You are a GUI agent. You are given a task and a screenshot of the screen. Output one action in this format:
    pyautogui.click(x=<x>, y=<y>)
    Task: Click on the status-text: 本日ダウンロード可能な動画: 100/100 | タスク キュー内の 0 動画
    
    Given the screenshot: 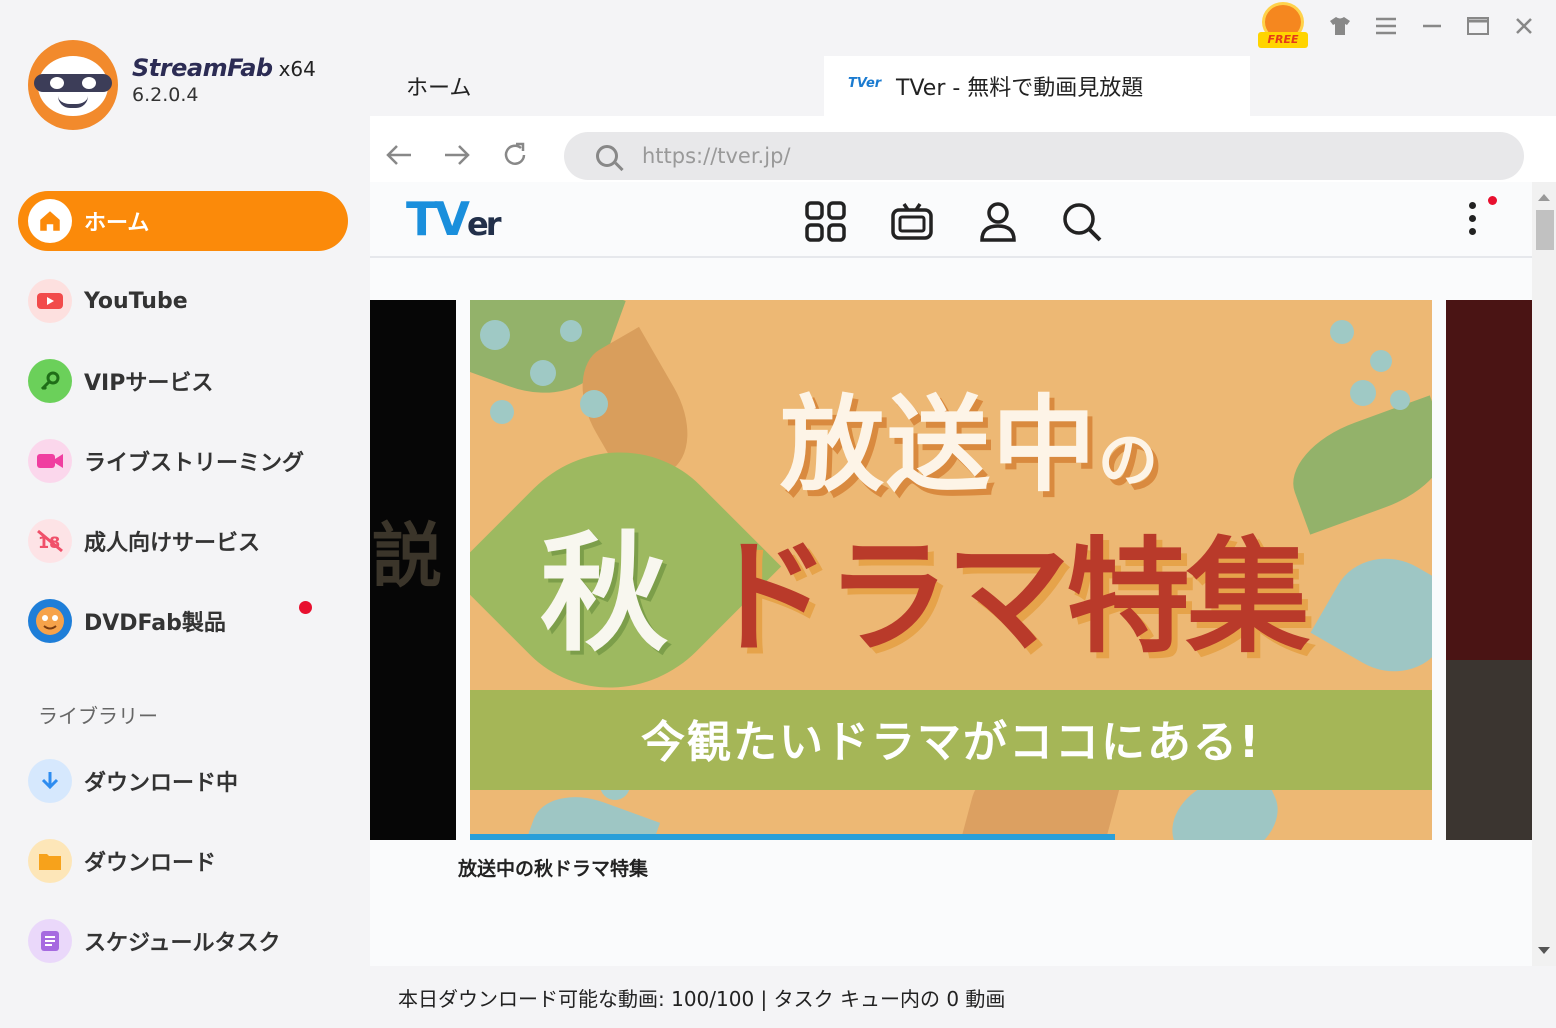 What is the action you would take?
    pyautogui.click(x=702, y=998)
    